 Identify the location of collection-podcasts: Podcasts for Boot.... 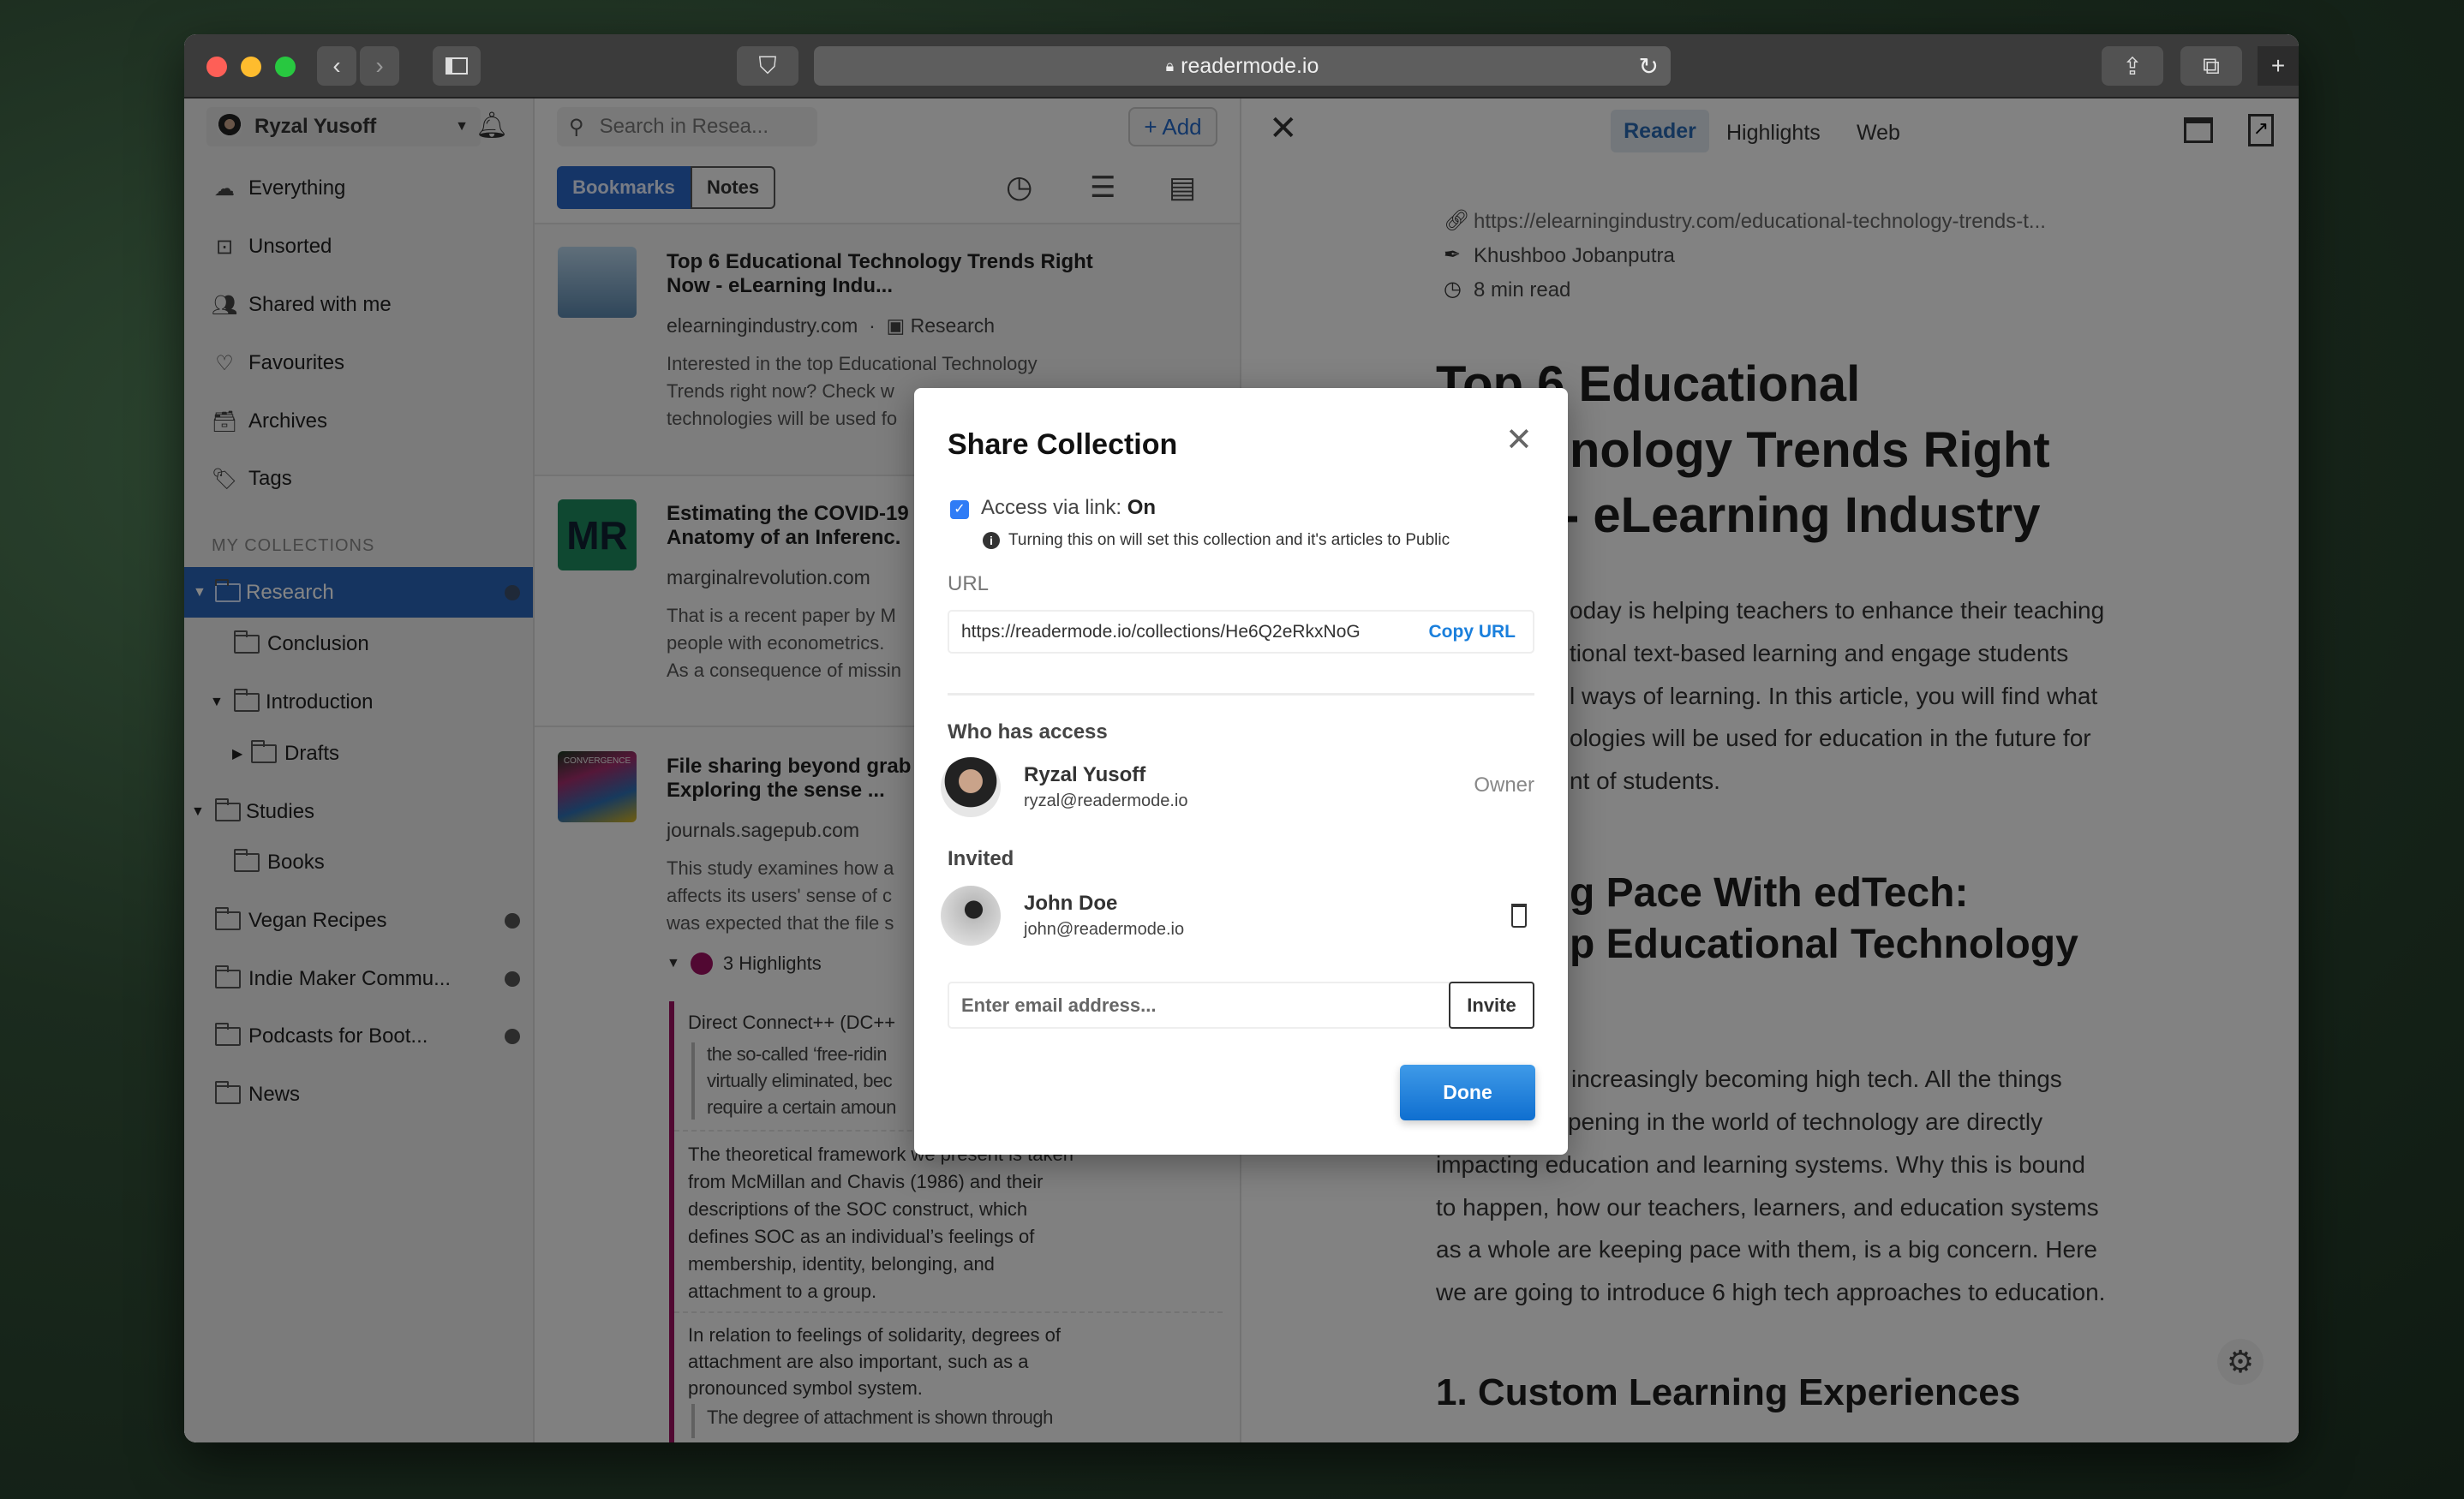
(358, 1036).